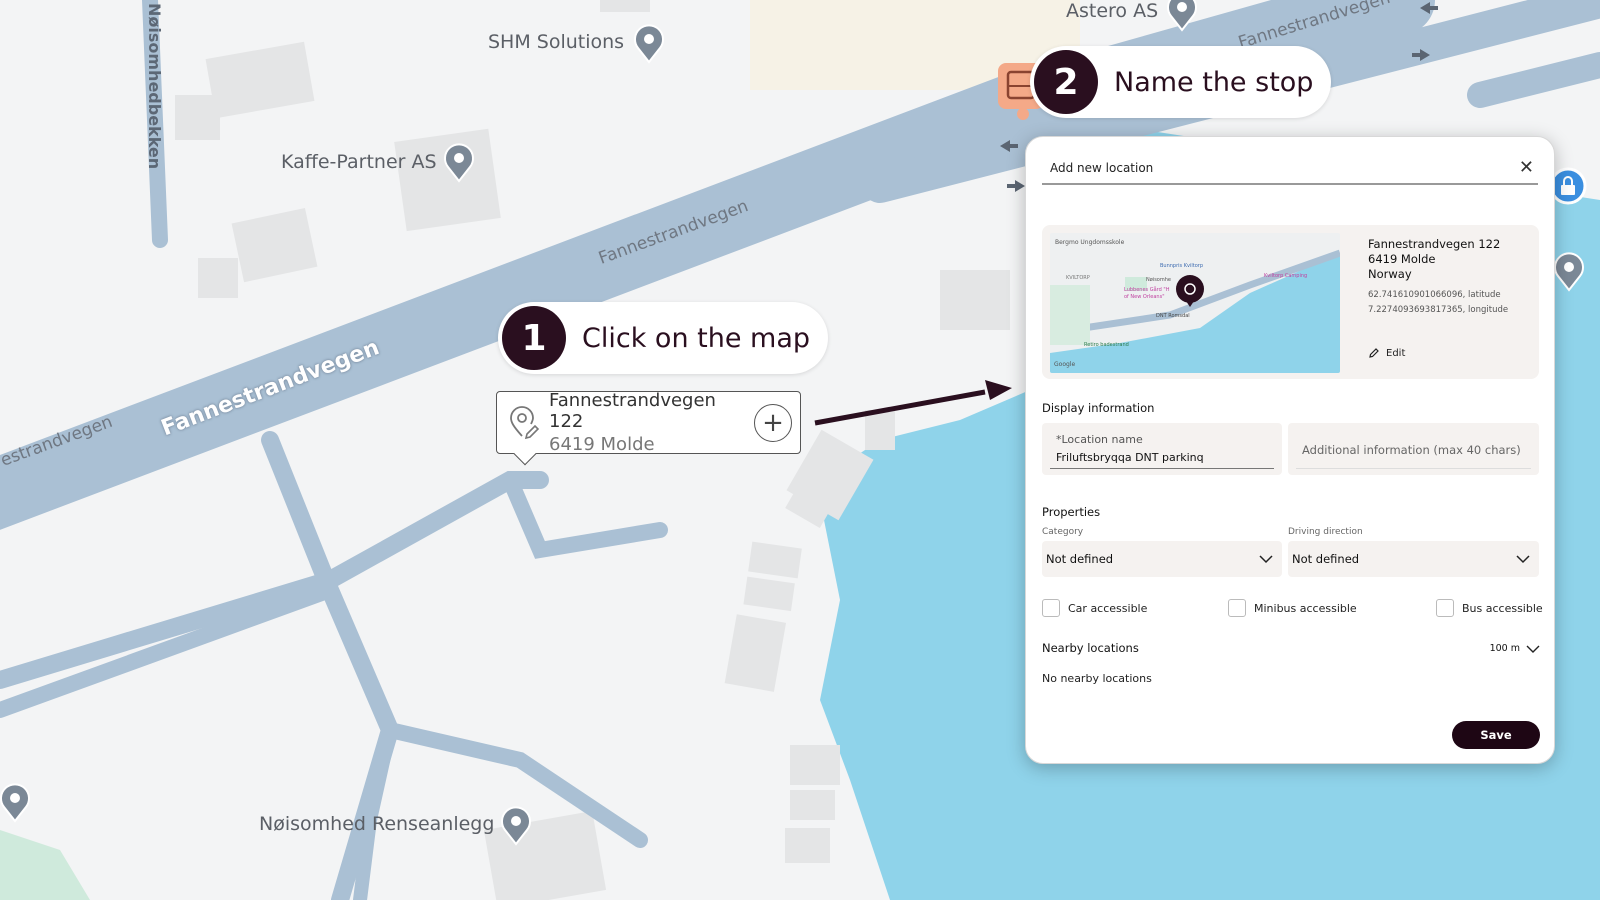 This screenshot has width=1600, height=900. Describe the element at coordinates (602, 444) in the screenshot. I see `popup-postal: 6419 Molde` at that location.